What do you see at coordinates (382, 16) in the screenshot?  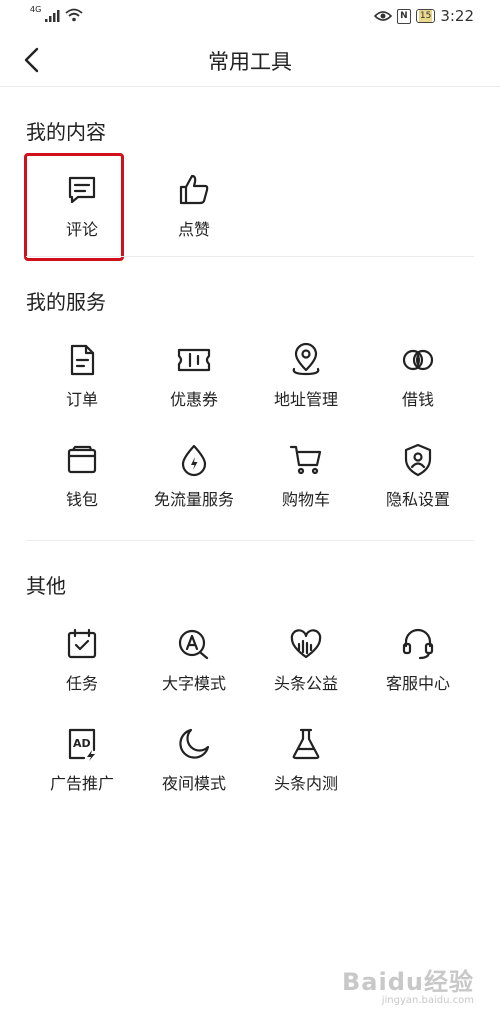 I see `eye-icon` at bounding box center [382, 16].